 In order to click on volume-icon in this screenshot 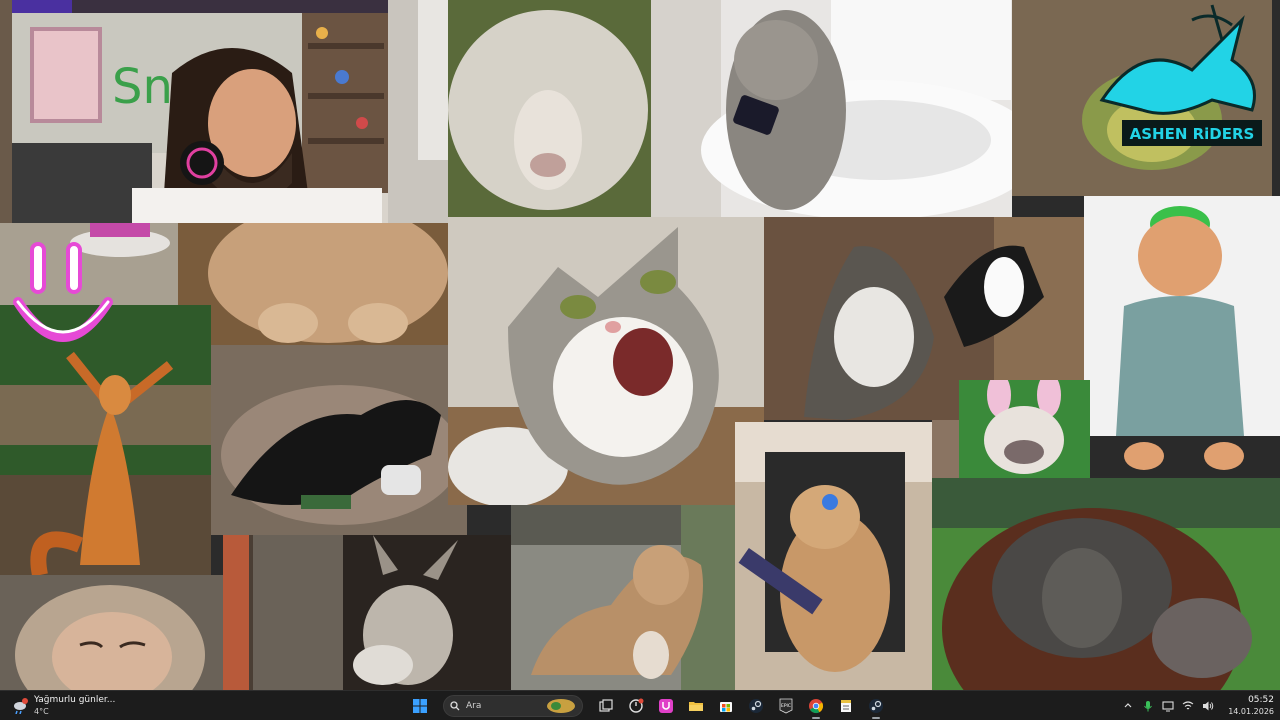, I will do `click(1208, 706)`.